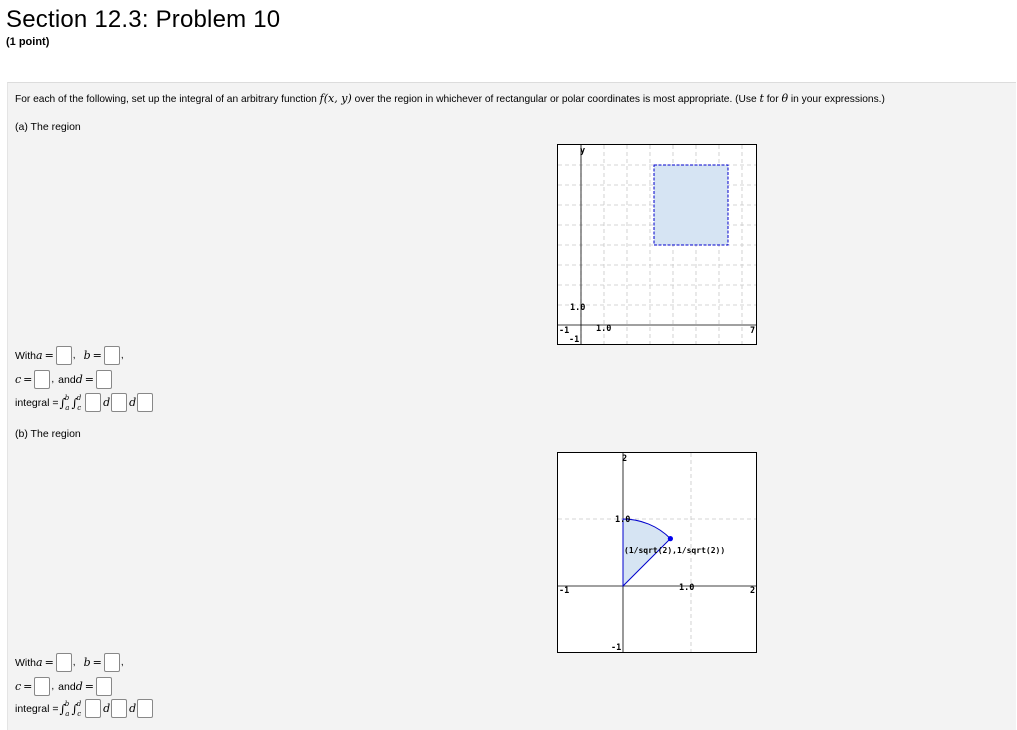 This screenshot has width=1017, height=730. I want to click on y-axis-label: y, so click(582, 151).